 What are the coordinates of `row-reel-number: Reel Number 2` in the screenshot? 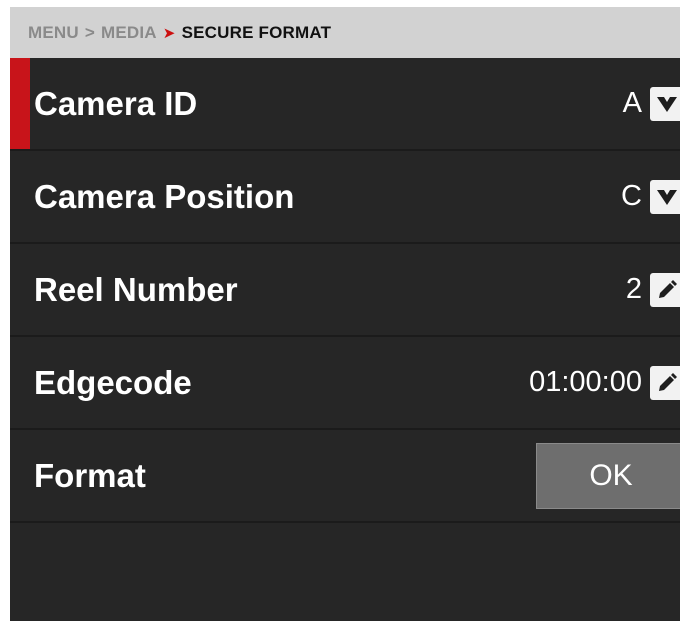 It's located at (345, 290).